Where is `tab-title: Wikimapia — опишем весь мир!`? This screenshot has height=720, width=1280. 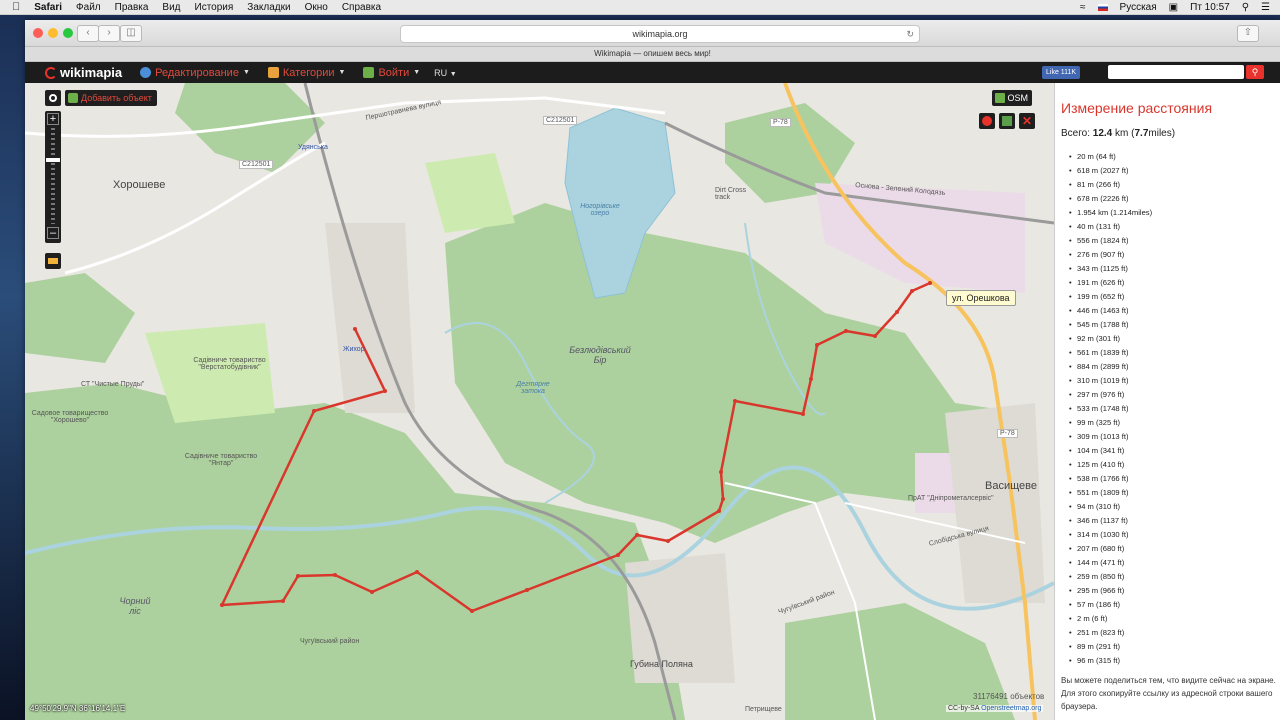 tab-title: Wikimapia — опишем весь мир! is located at coordinates (652, 54).